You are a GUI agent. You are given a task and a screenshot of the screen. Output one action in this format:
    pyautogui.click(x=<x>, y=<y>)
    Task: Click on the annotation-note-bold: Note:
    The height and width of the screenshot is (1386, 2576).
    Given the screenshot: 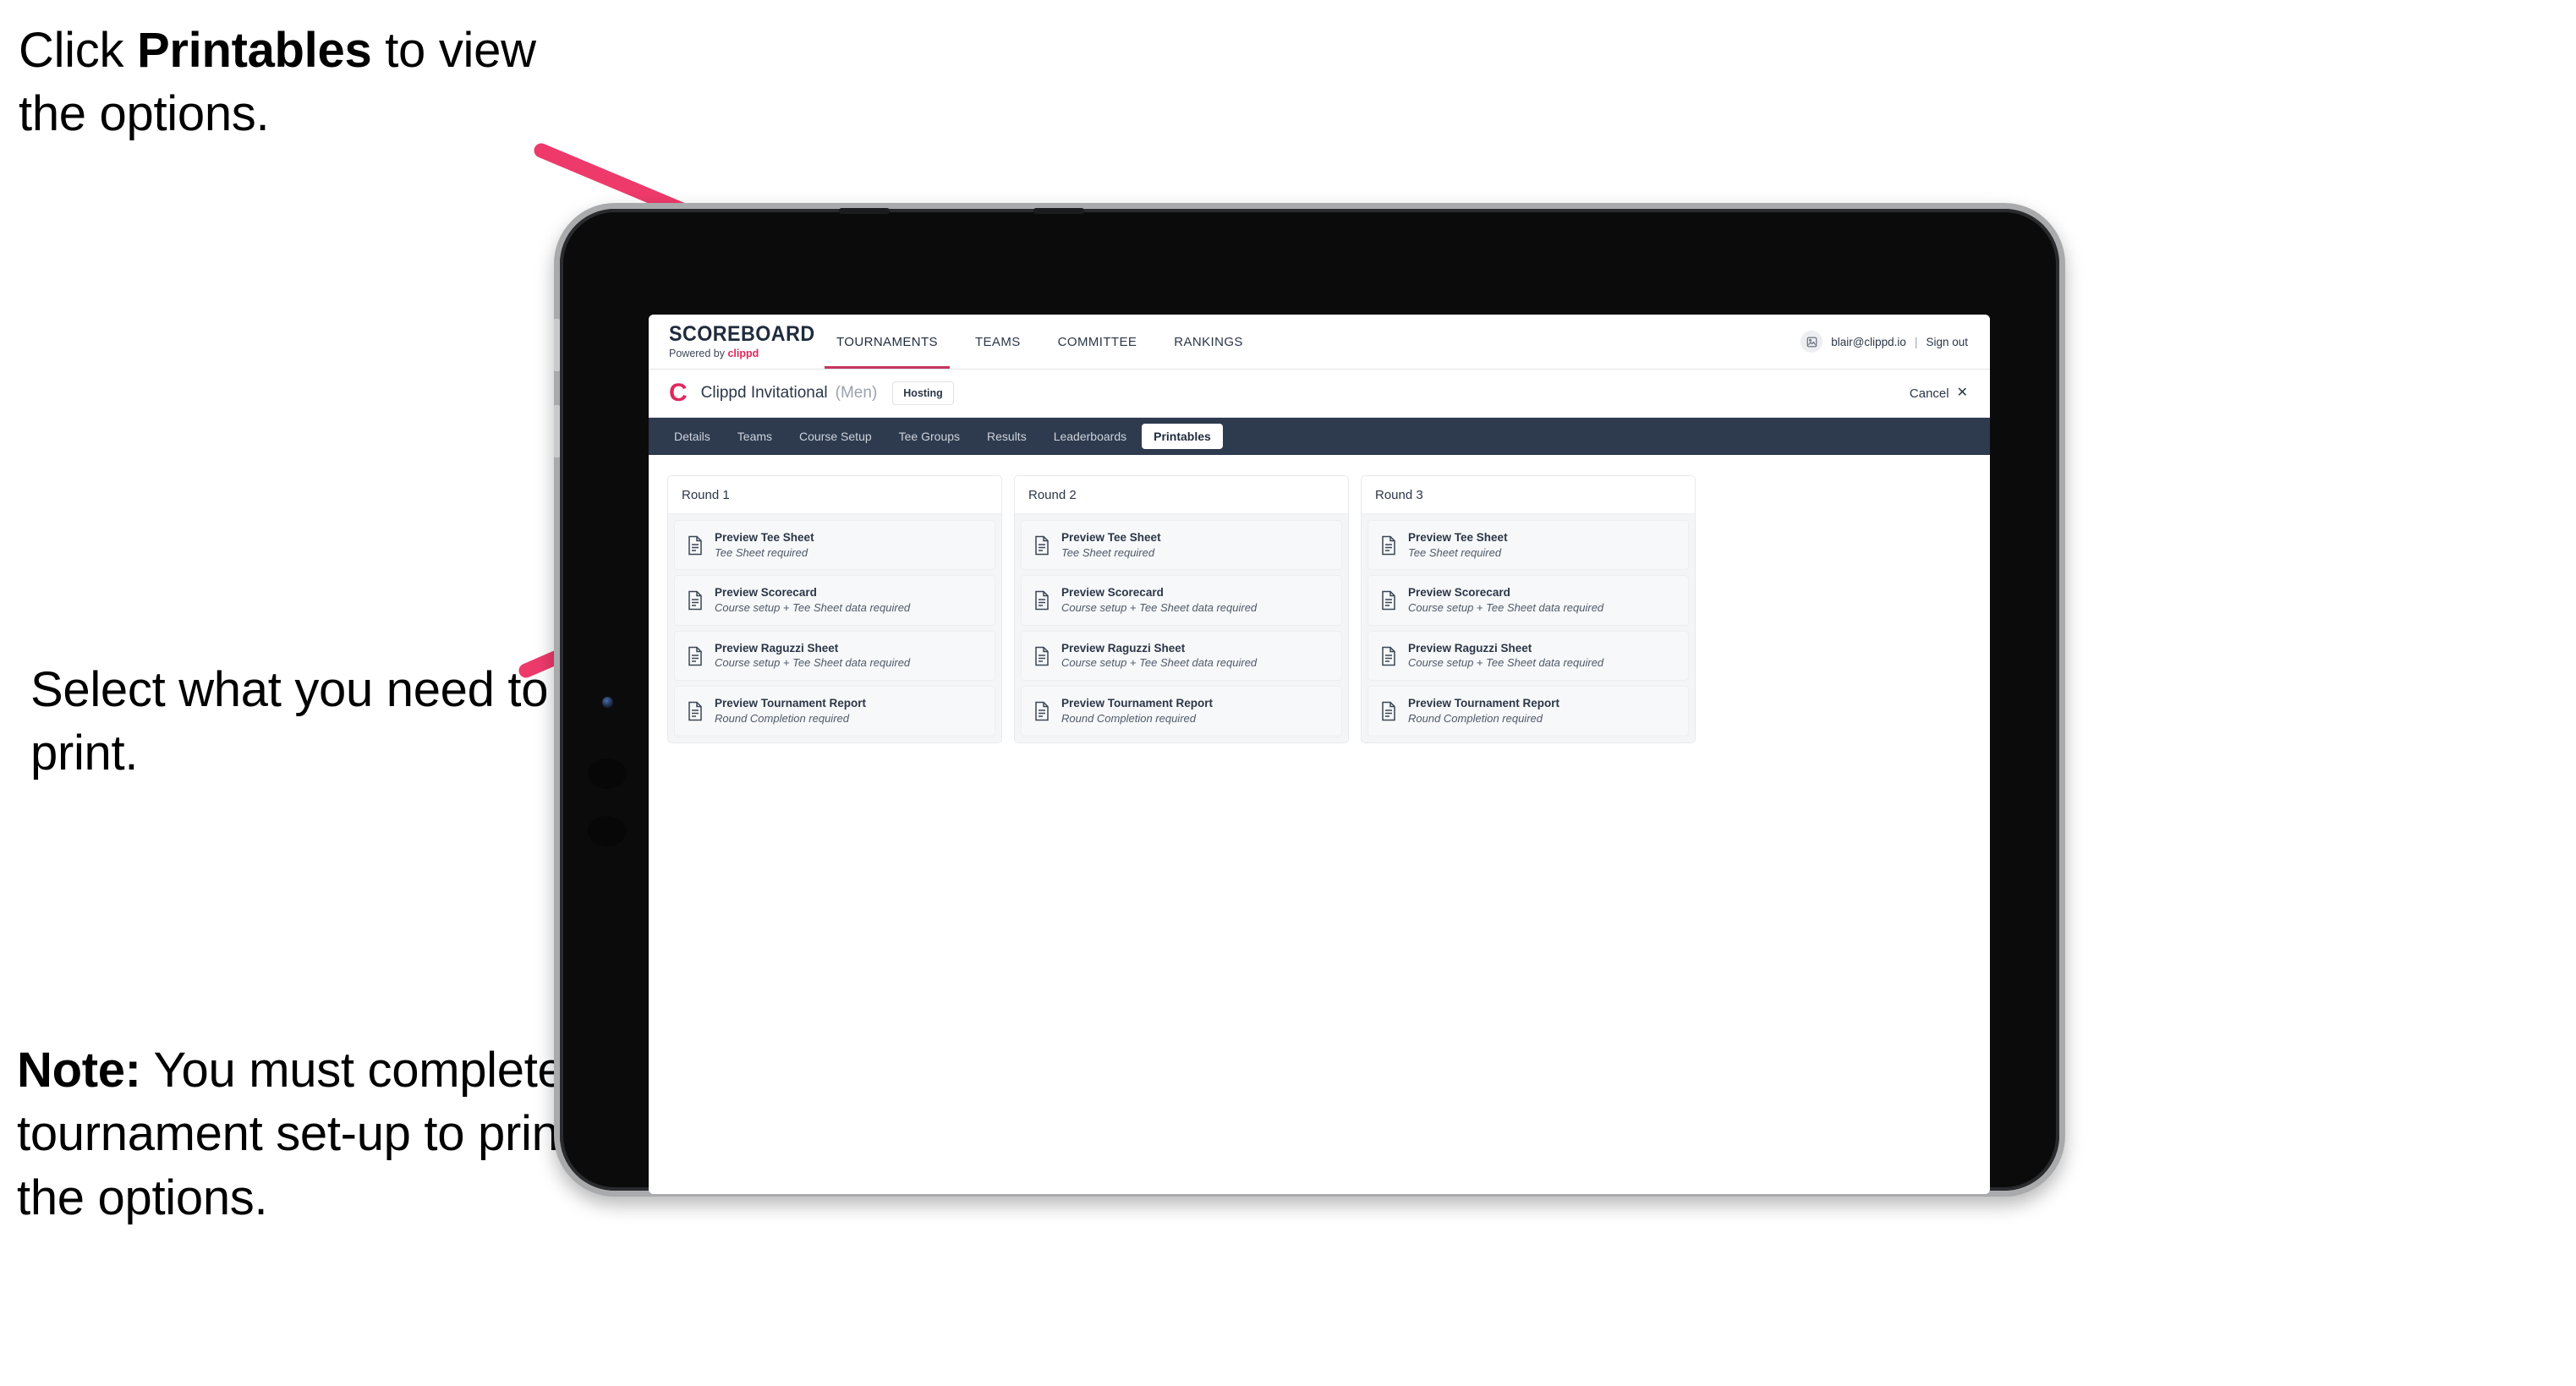 What is the action you would take?
    pyautogui.click(x=79, y=1070)
    